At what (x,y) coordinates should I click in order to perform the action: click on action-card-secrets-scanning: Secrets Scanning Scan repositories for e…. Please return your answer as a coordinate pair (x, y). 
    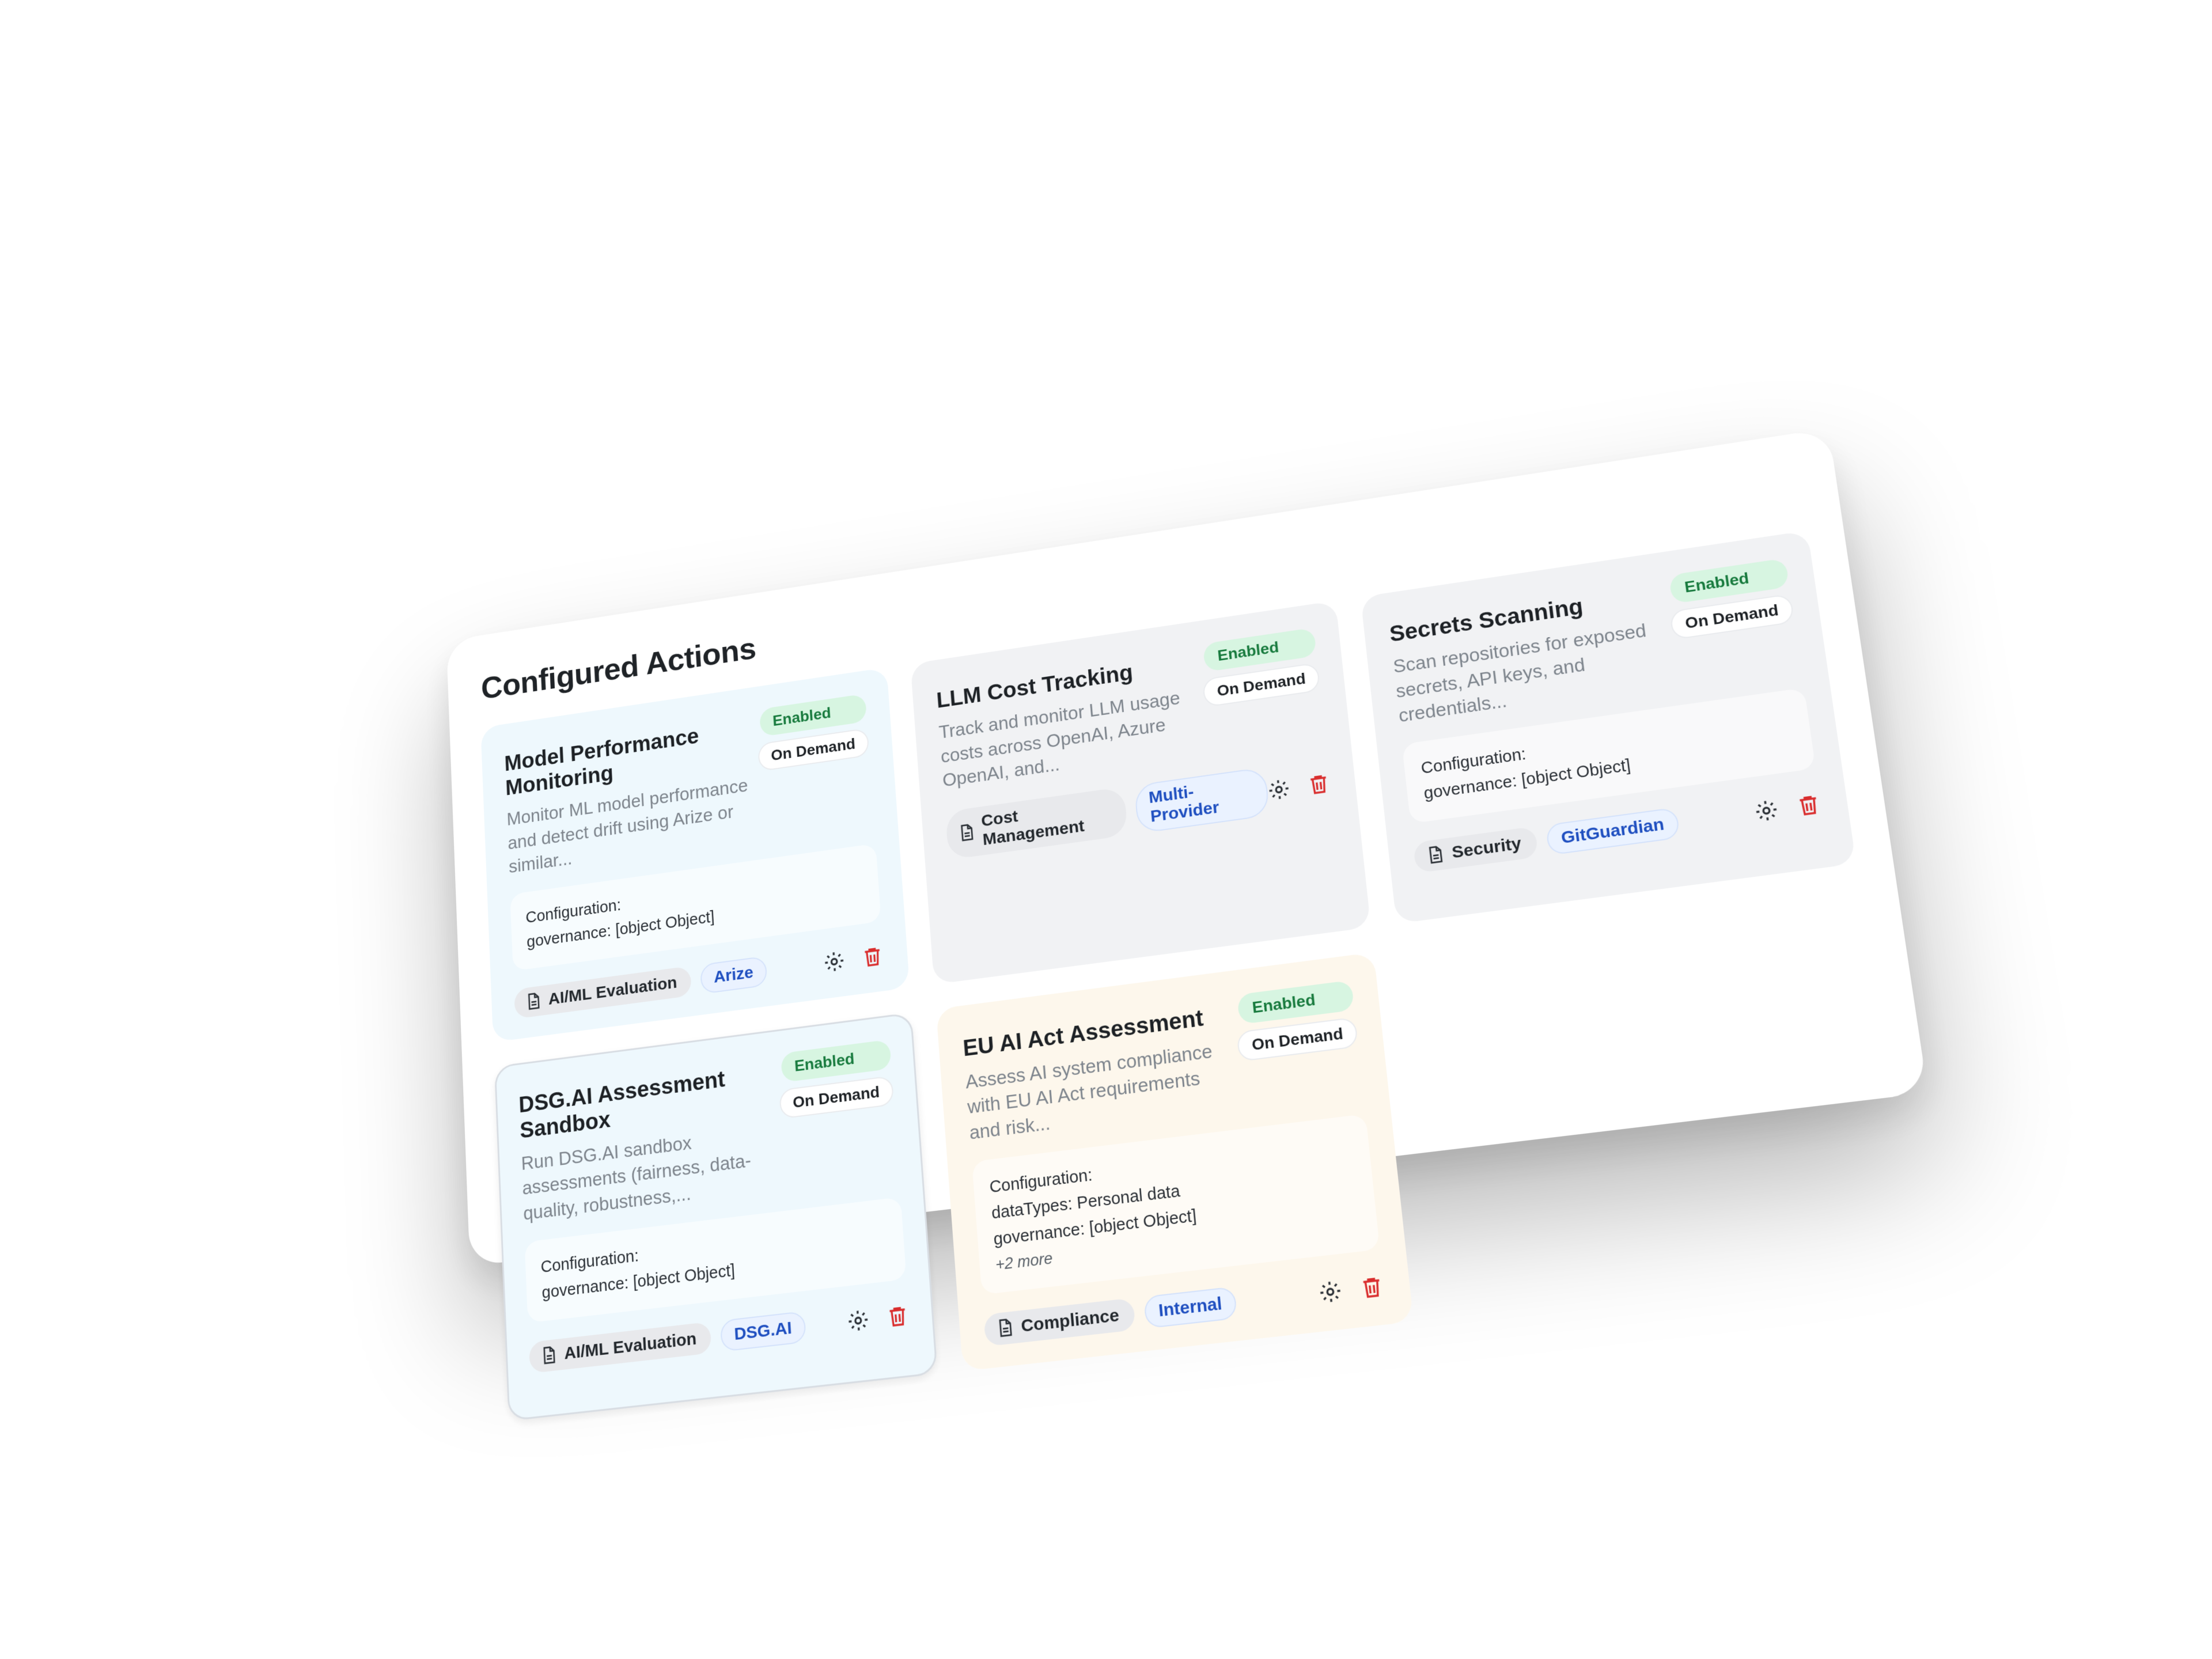
    Looking at the image, I should click on (1609, 727).